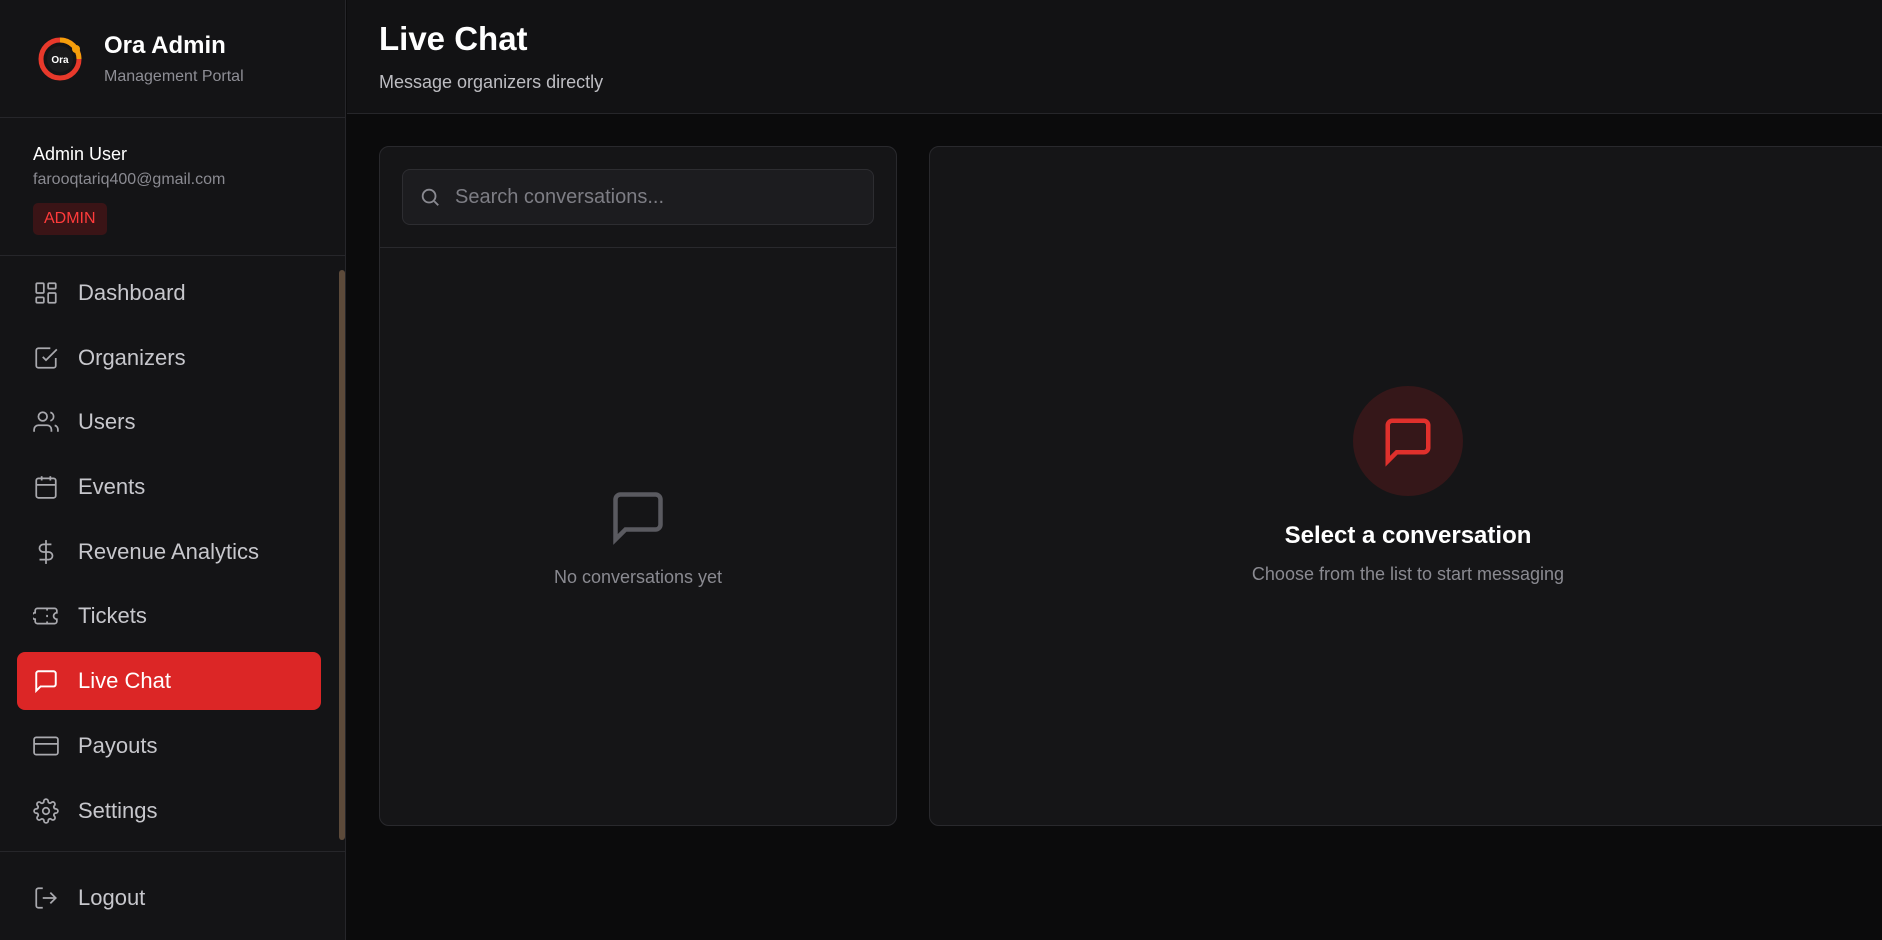 Image resolution: width=1882 pixels, height=940 pixels. What do you see at coordinates (169, 811) in the screenshot?
I see `sidebar-item-settings: Settings` at bounding box center [169, 811].